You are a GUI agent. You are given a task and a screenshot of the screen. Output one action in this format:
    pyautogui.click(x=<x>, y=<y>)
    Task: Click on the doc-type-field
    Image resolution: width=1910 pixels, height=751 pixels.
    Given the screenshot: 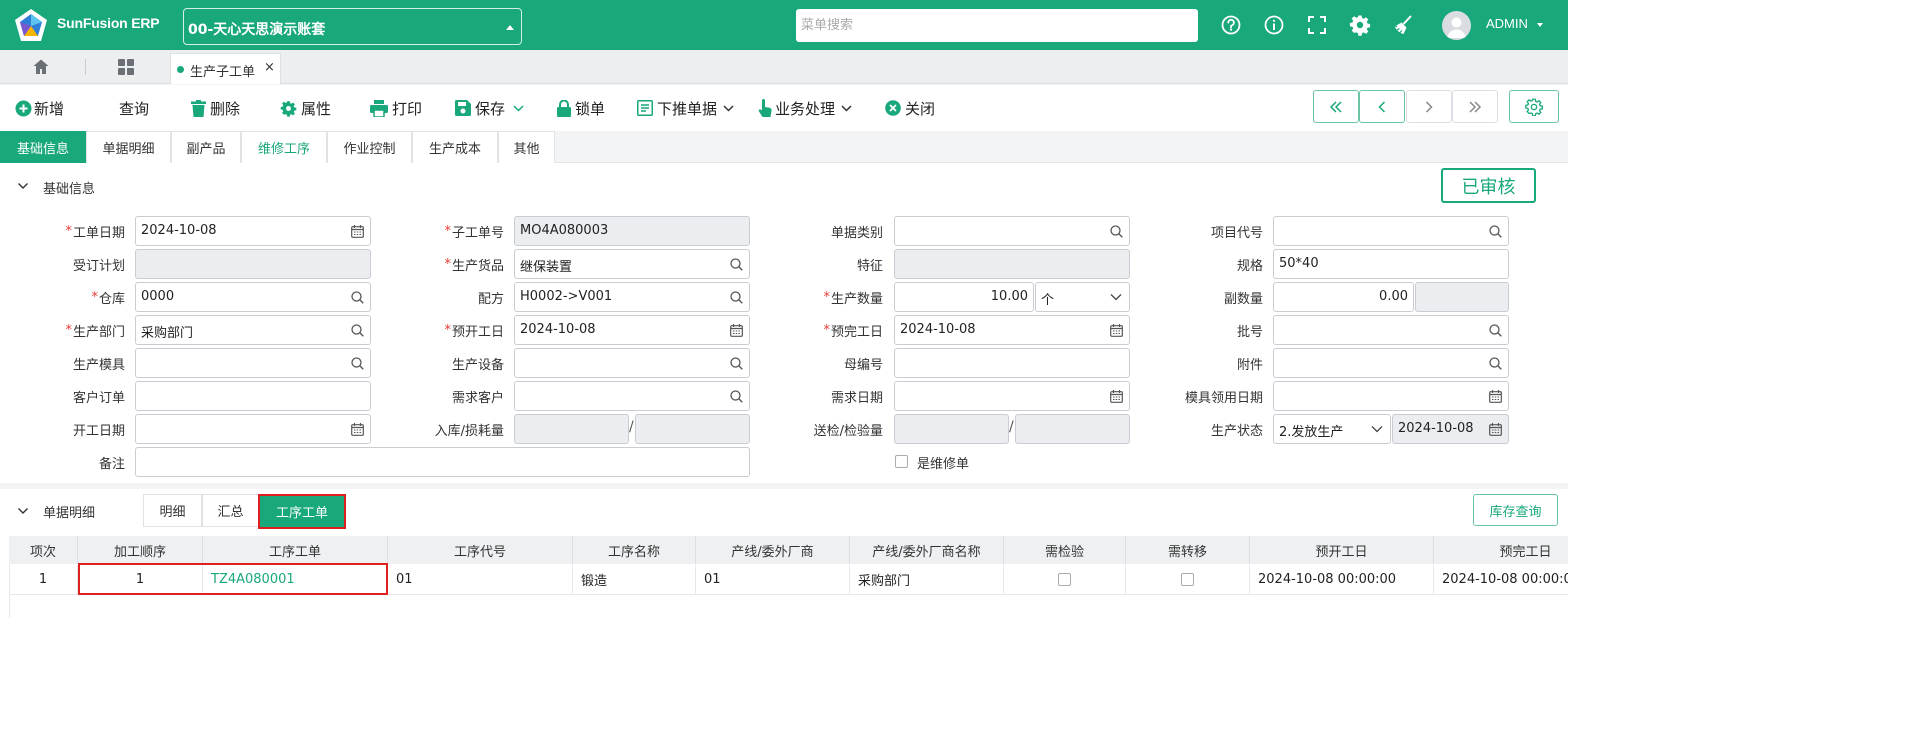 What is the action you would take?
    pyautogui.click(x=1012, y=231)
    